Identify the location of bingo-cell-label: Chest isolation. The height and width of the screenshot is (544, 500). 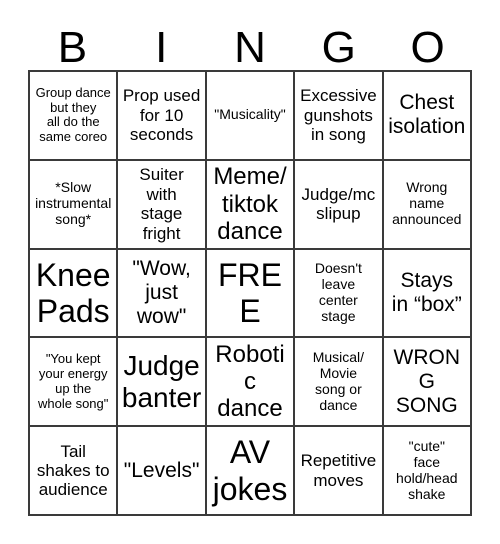
(427, 115).